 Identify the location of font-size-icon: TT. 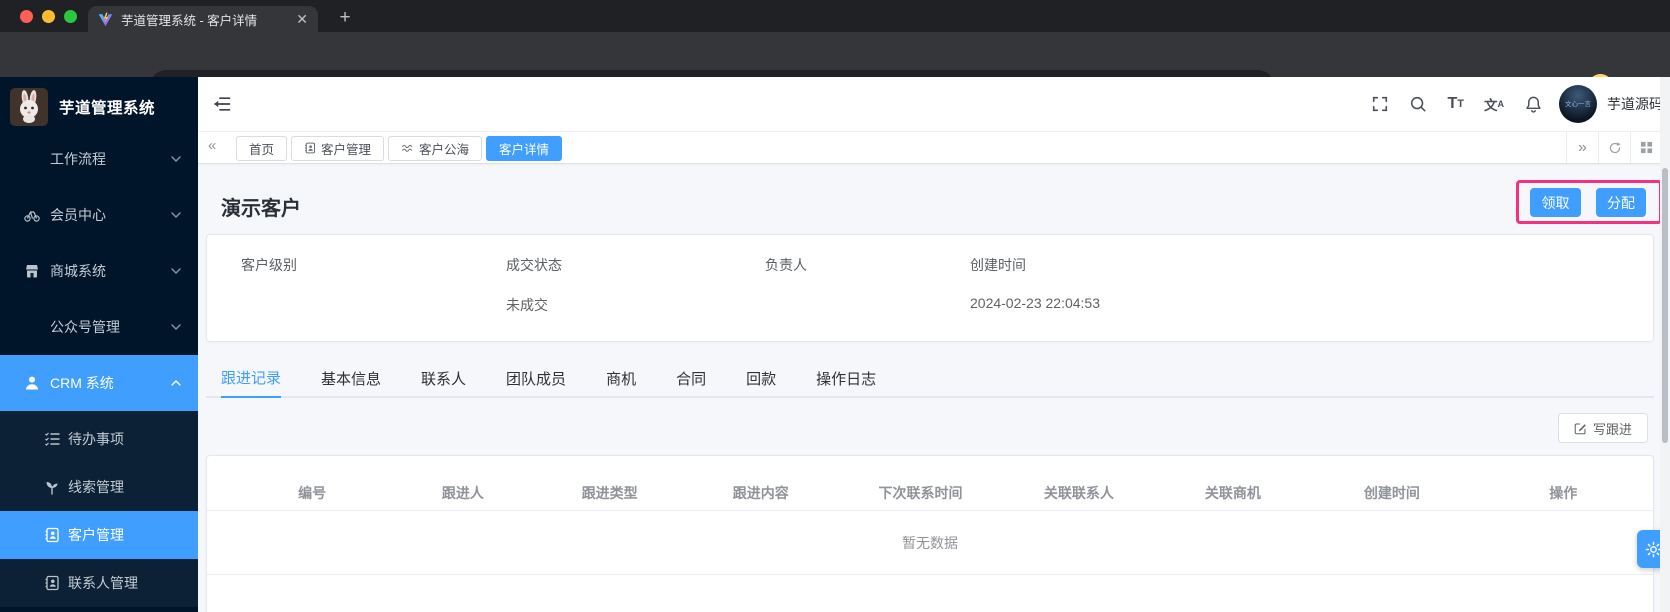
(1455, 104).